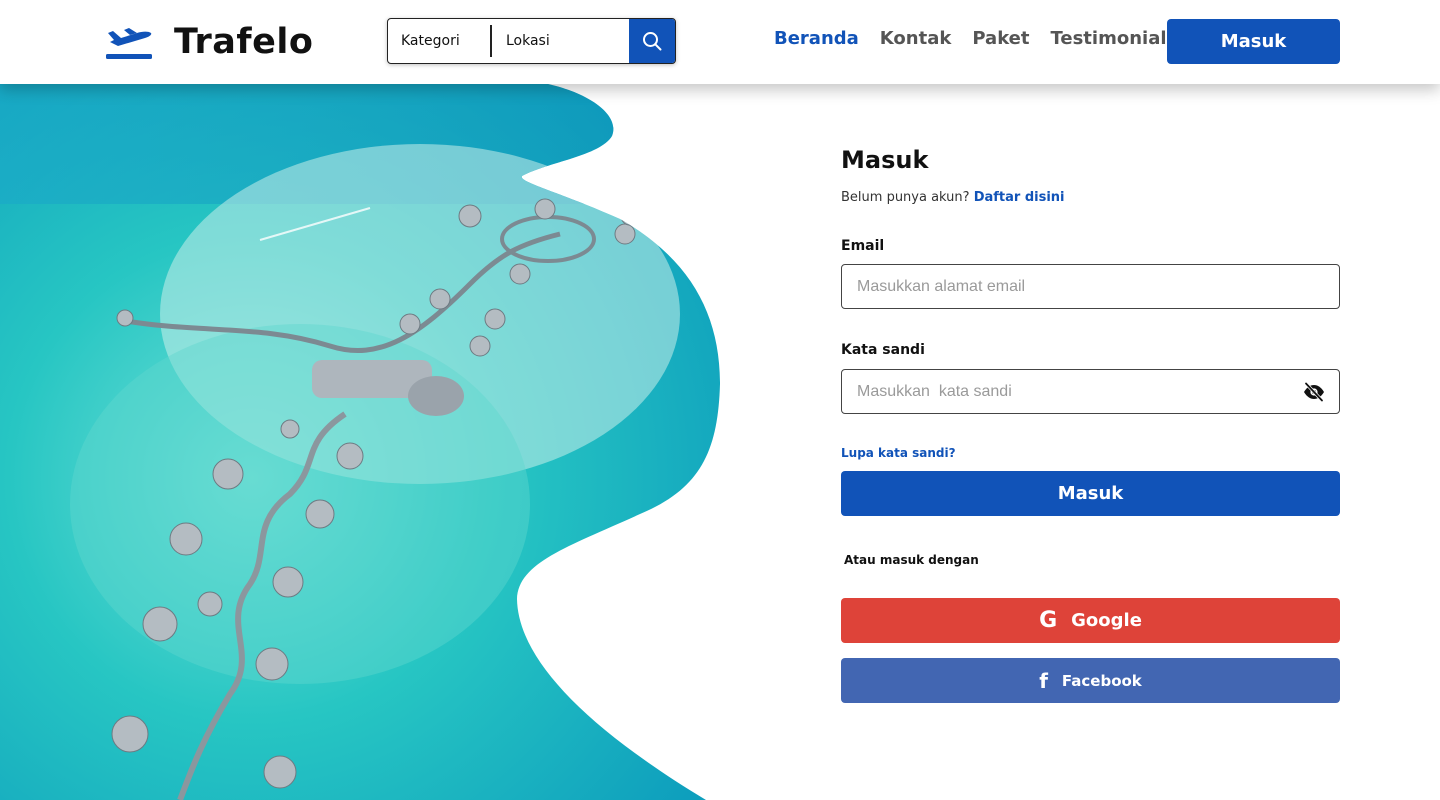 This screenshot has height=800, width=1440. What do you see at coordinates (898, 453) in the screenshot?
I see `forgot-password-link: Lupa kata sandi?` at bounding box center [898, 453].